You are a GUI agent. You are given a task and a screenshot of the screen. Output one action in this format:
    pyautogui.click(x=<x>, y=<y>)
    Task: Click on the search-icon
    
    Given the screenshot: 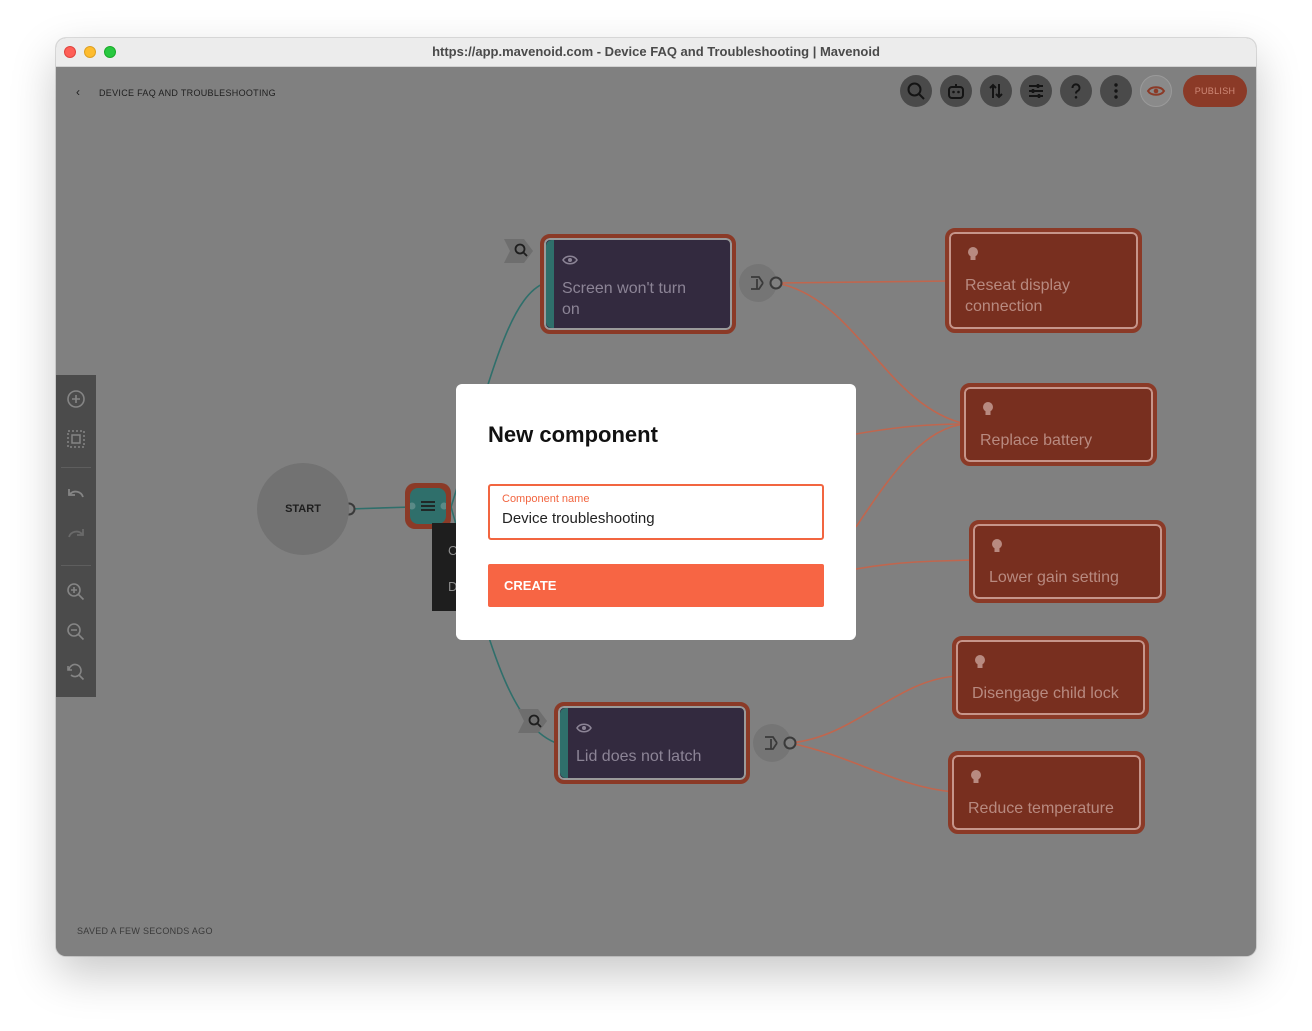 What is the action you would take?
    pyautogui.click(x=916, y=91)
    